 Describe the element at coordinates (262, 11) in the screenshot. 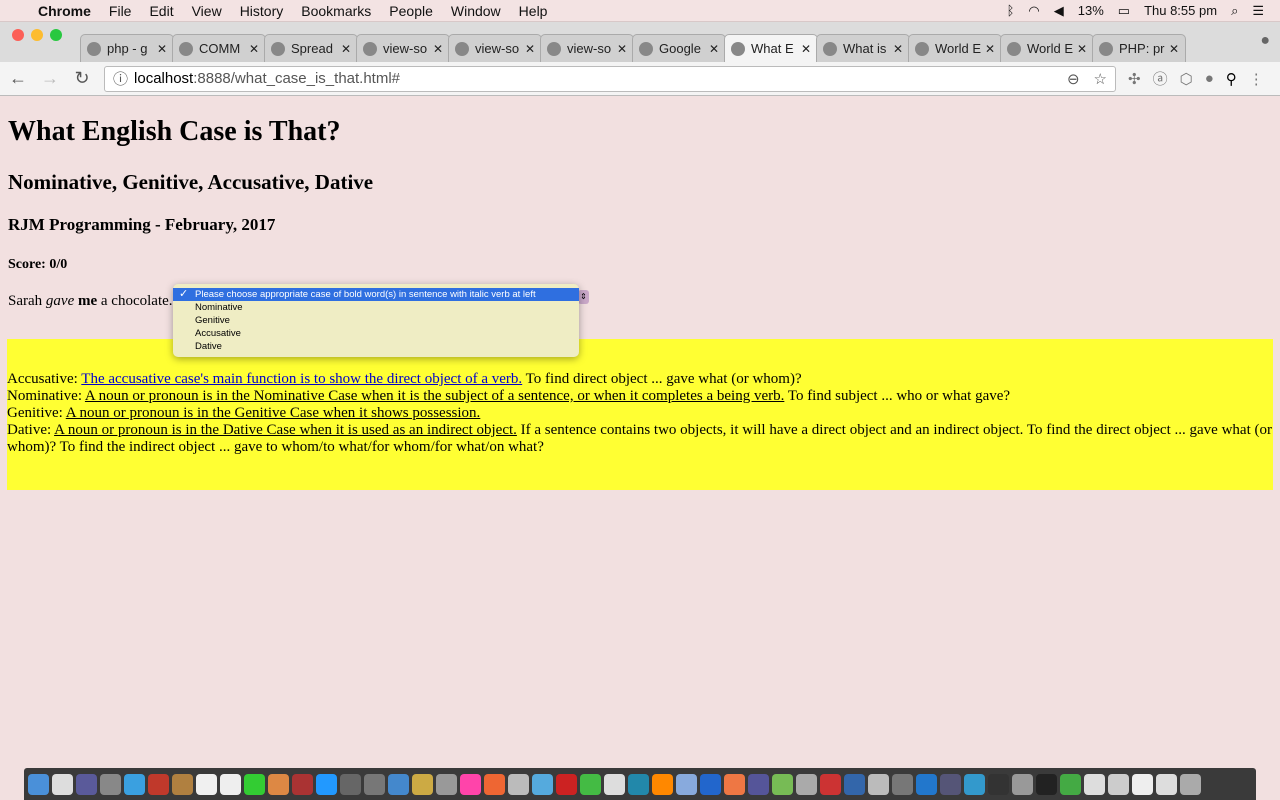

I see `menu-history: History` at that location.